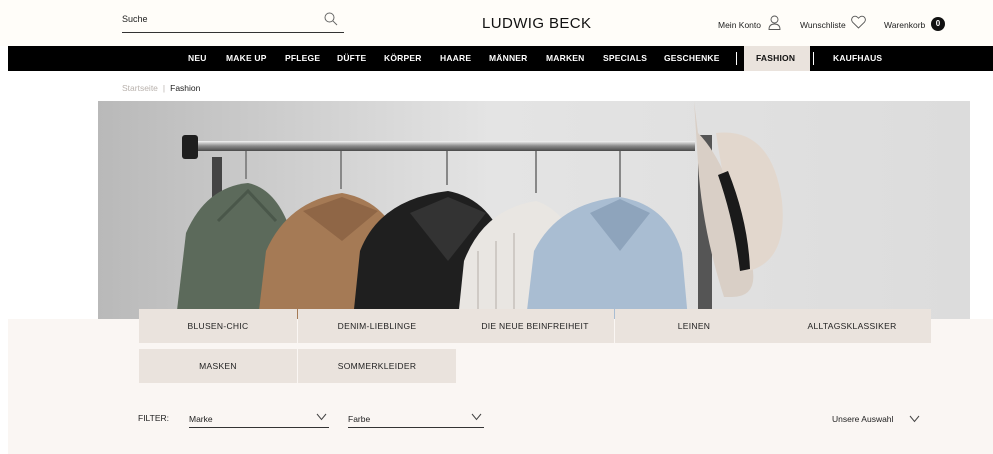 Image resolution: width=993 pixels, height=454 pixels. I want to click on account-link: Mein Konto, so click(739, 25).